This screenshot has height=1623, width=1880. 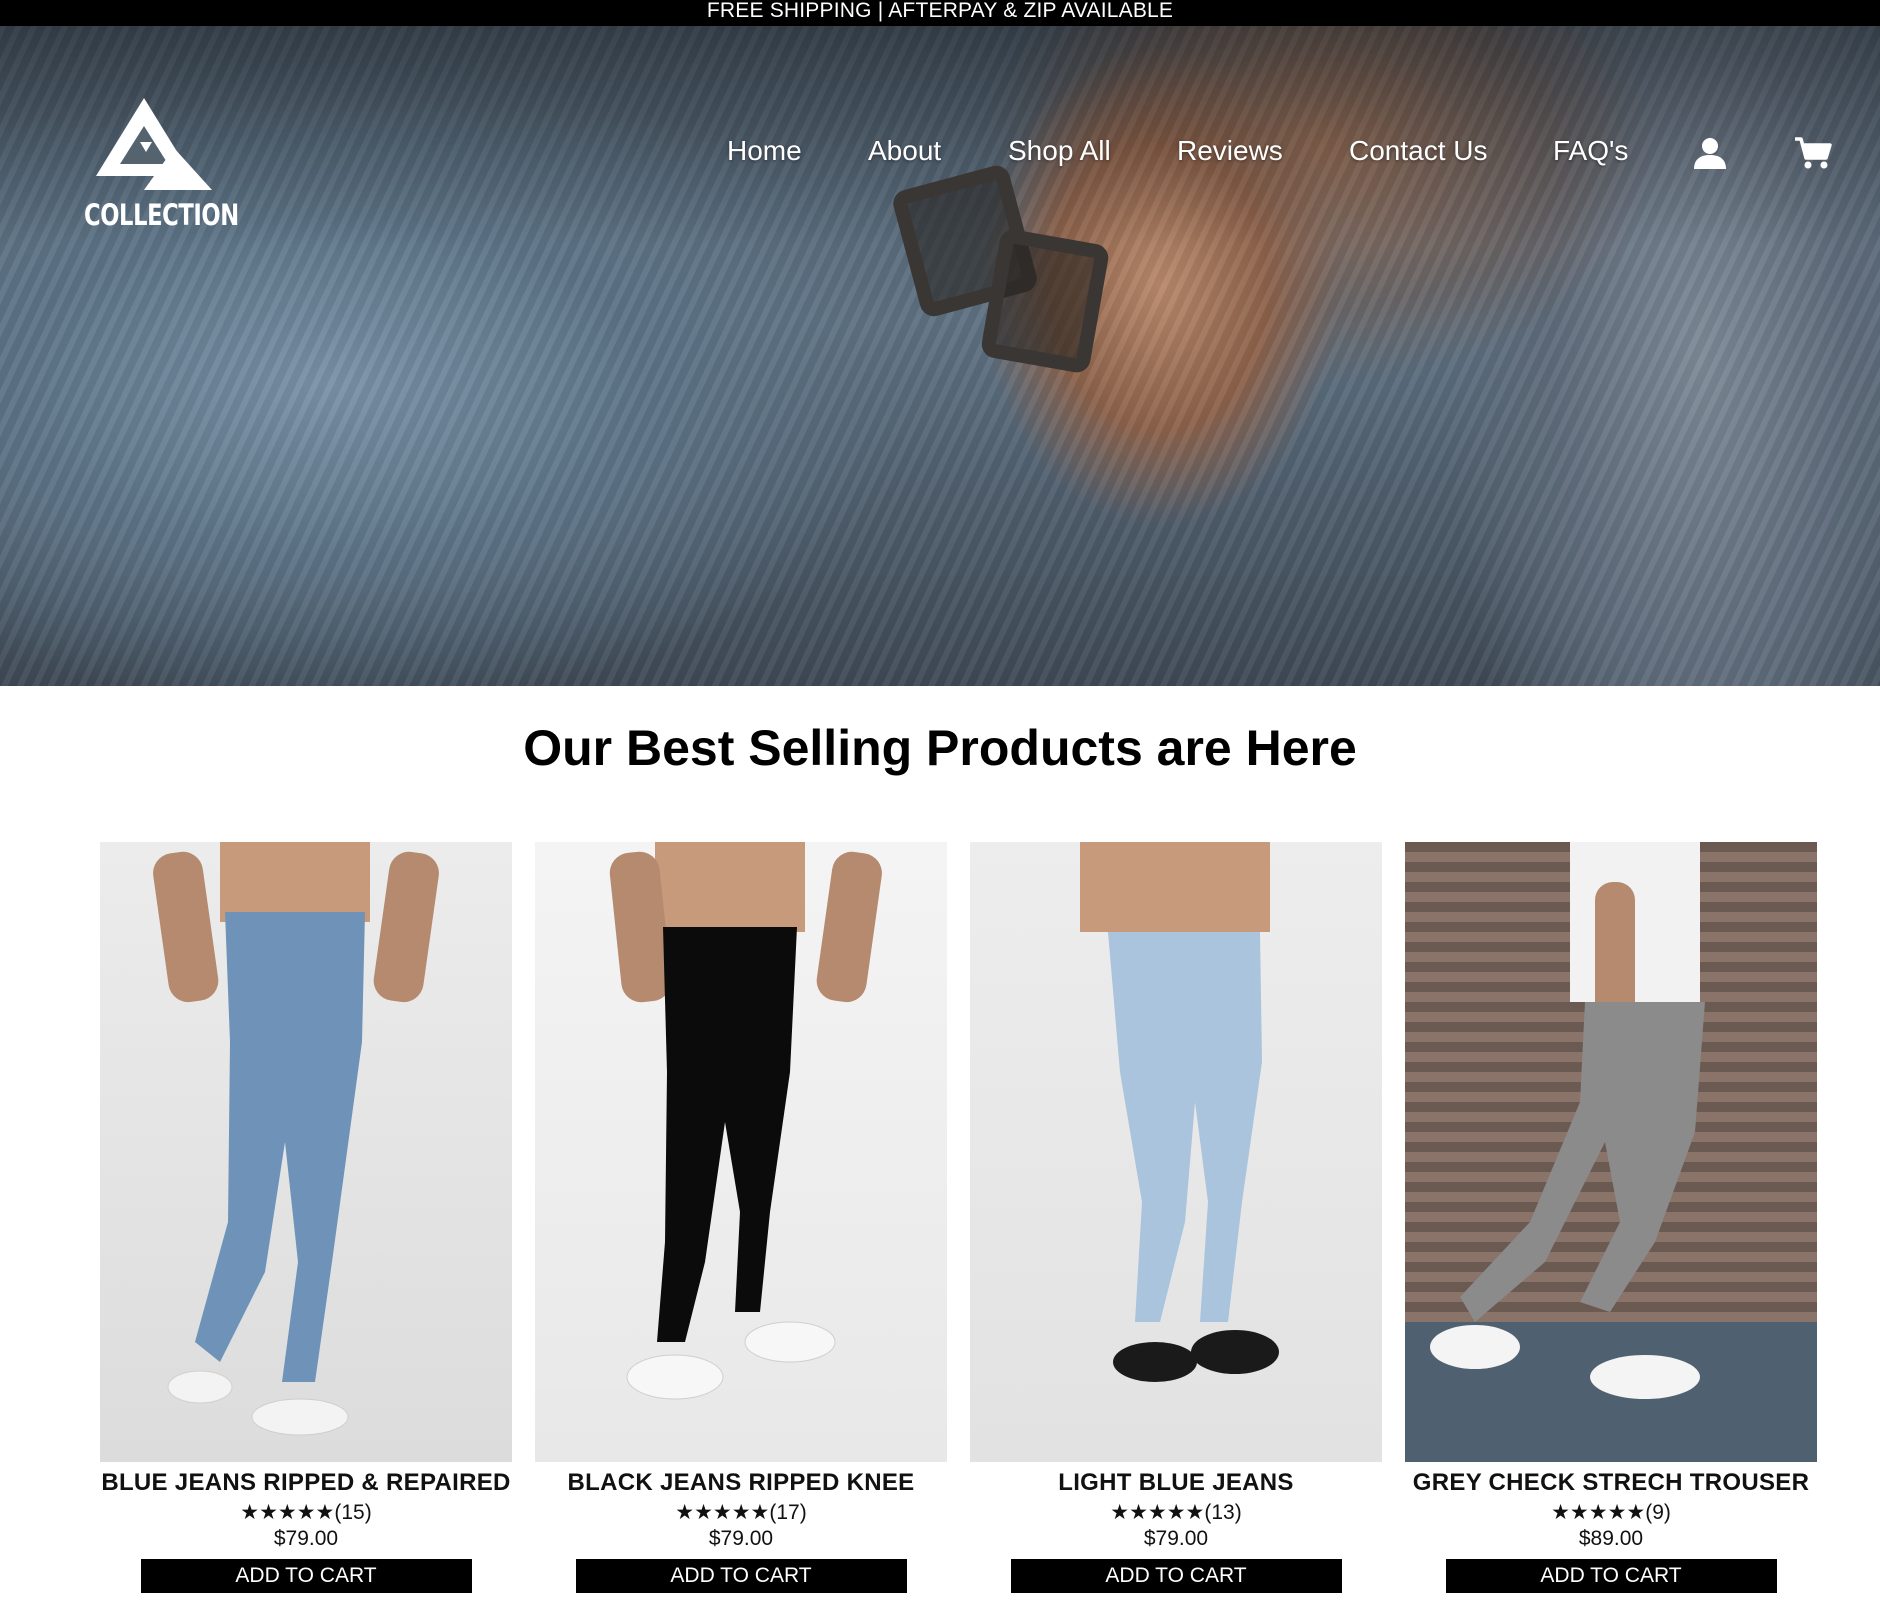 What do you see at coordinates (904, 151) in the screenshot?
I see `nav-about: About` at bounding box center [904, 151].